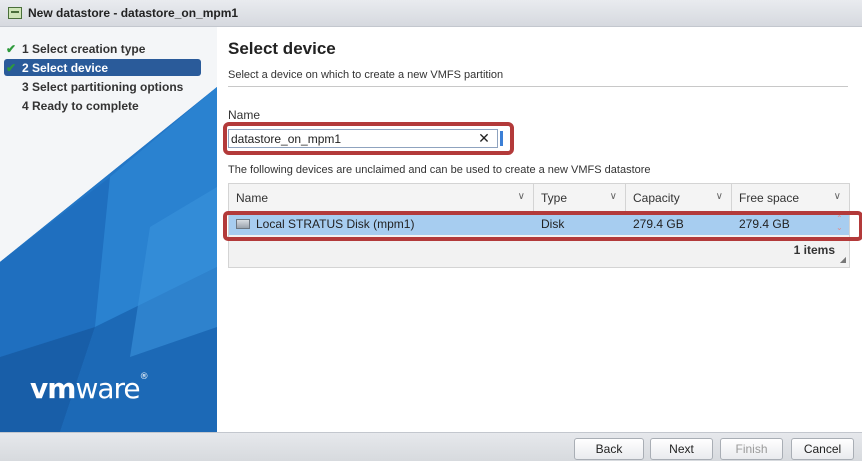 Image resolution: width=862 pixels, height=461 pixels. Describe the element at coordinates (679, 198) in the screenshot. I see `column-header-capacity: Capacity ∨` at that location.